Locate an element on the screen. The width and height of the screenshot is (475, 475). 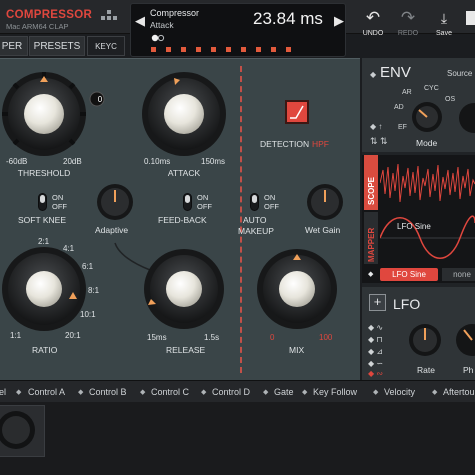
mod-source-item: Control A is located at coordinates (46, 392).